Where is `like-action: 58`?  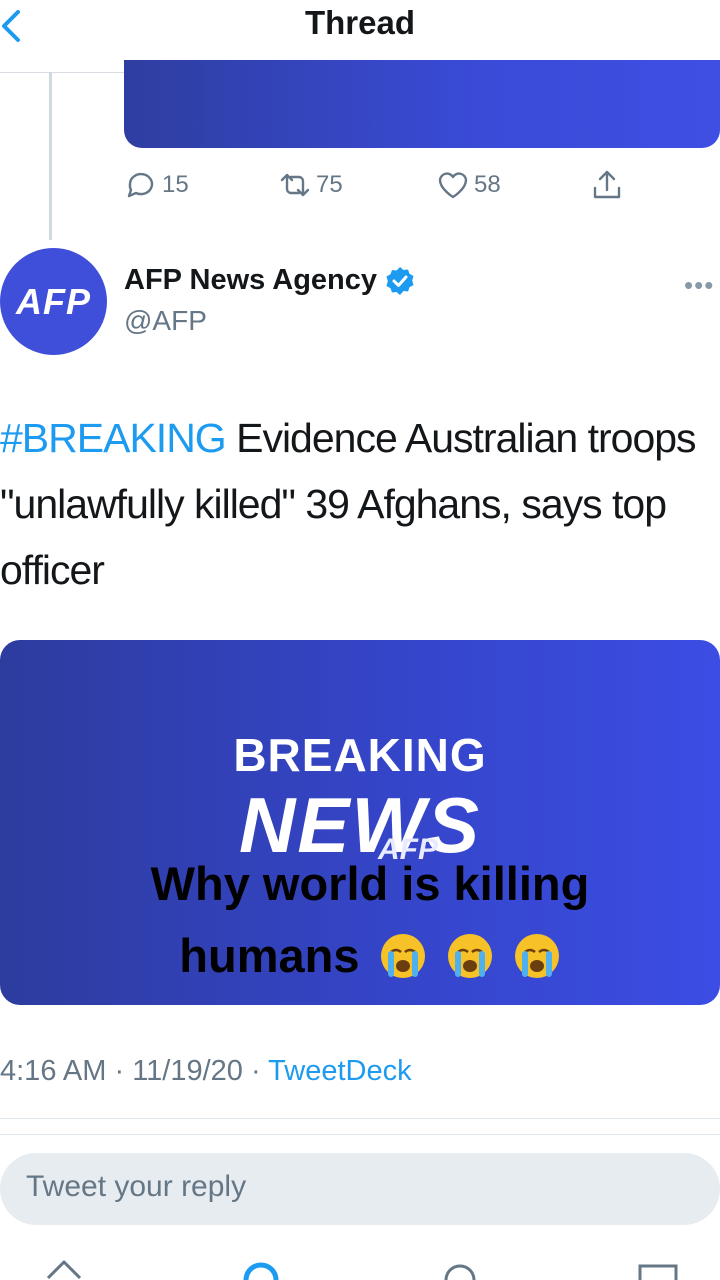 like-action: 58 is located at coordinates (468, 185).